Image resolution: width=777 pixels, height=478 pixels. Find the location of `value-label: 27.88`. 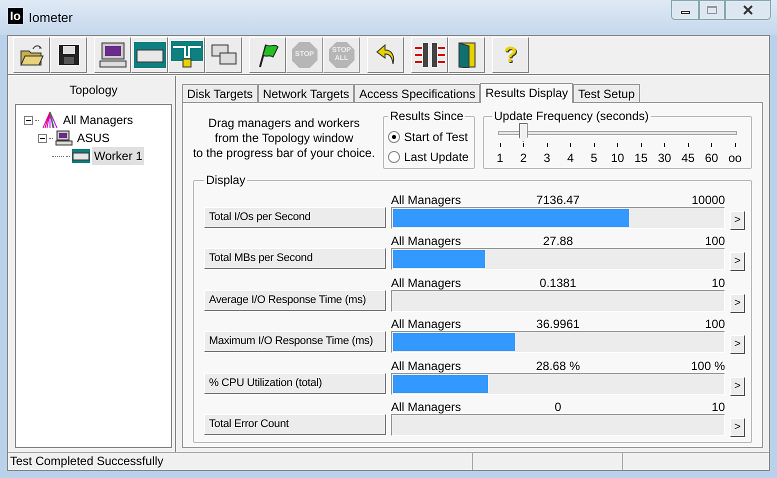

value-label: 27.88 is located at coordinates (558, 241).